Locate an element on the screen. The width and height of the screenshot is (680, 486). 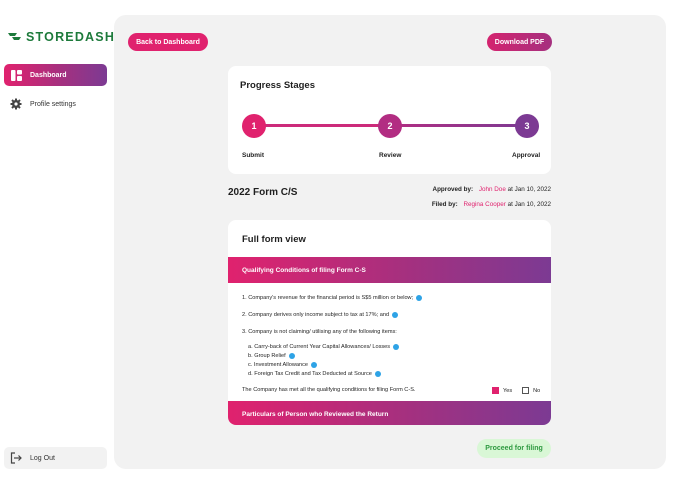
filed-by-line: Filed by: Regina Cooper at Jan 10, 2022 is located at coordinates (491, 204).